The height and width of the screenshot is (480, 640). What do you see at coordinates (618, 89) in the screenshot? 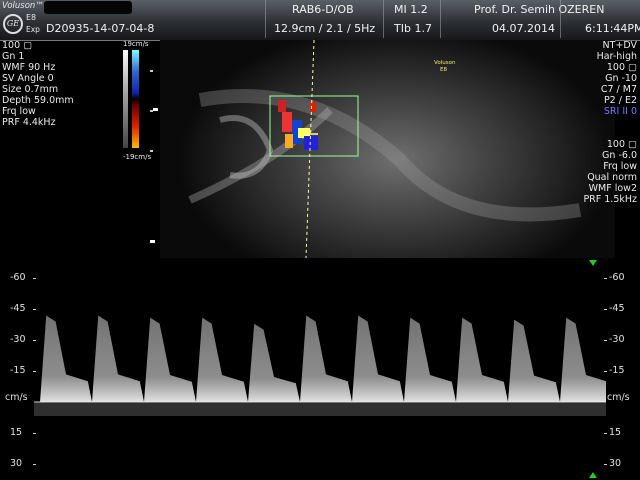
I see `contrast-map: C7 / M7` at bounding box center [618, 89].